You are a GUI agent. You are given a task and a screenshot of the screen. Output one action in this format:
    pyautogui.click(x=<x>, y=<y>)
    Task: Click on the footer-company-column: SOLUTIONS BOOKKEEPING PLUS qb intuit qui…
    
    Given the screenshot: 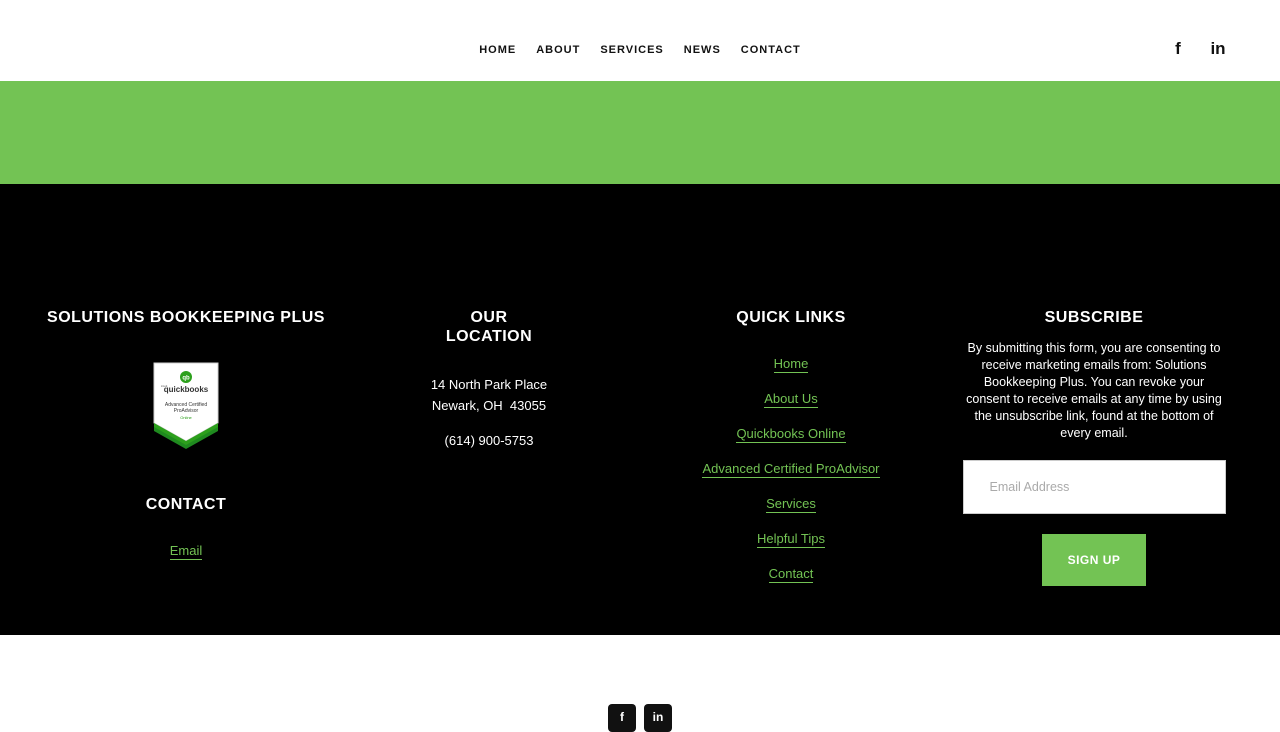 What is the action you would take?
    pyautogui.click(x=186, y=434)
    